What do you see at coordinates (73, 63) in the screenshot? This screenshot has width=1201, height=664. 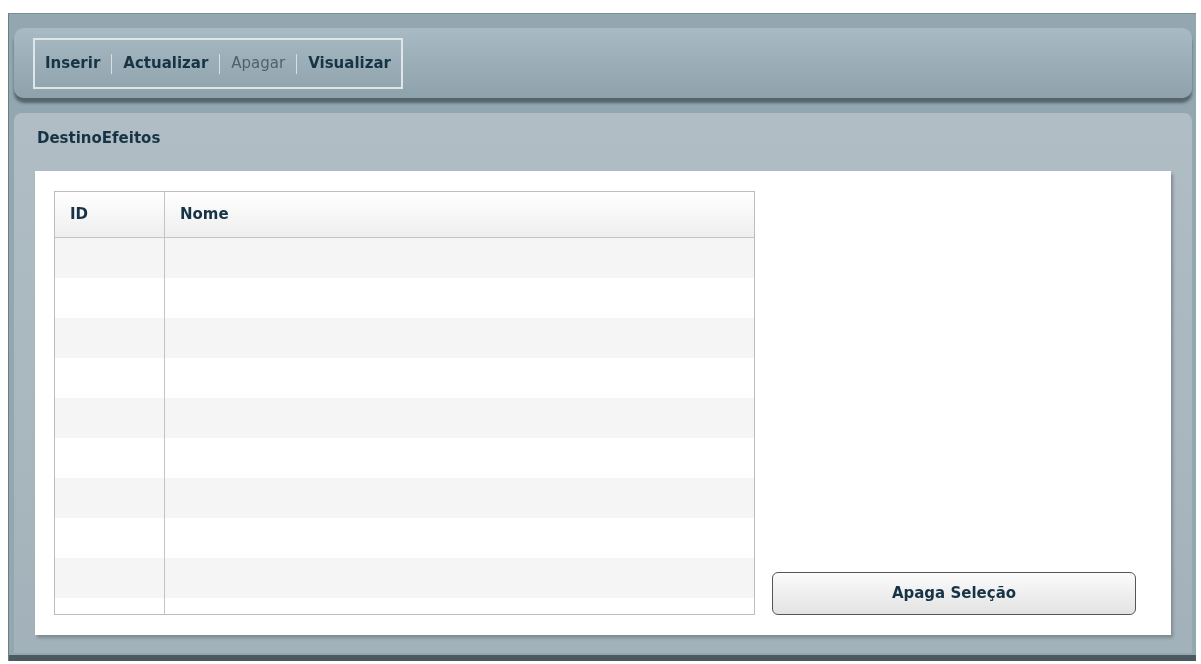 I see `menu-item: Inserir` at bounding box center [73, 63].